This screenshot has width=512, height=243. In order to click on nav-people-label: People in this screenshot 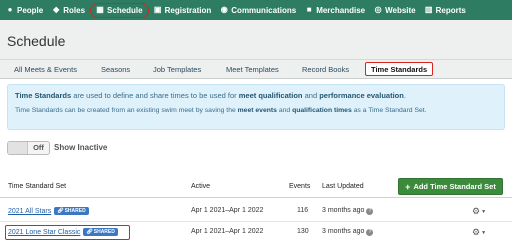, I will do `click(30, 10)`.